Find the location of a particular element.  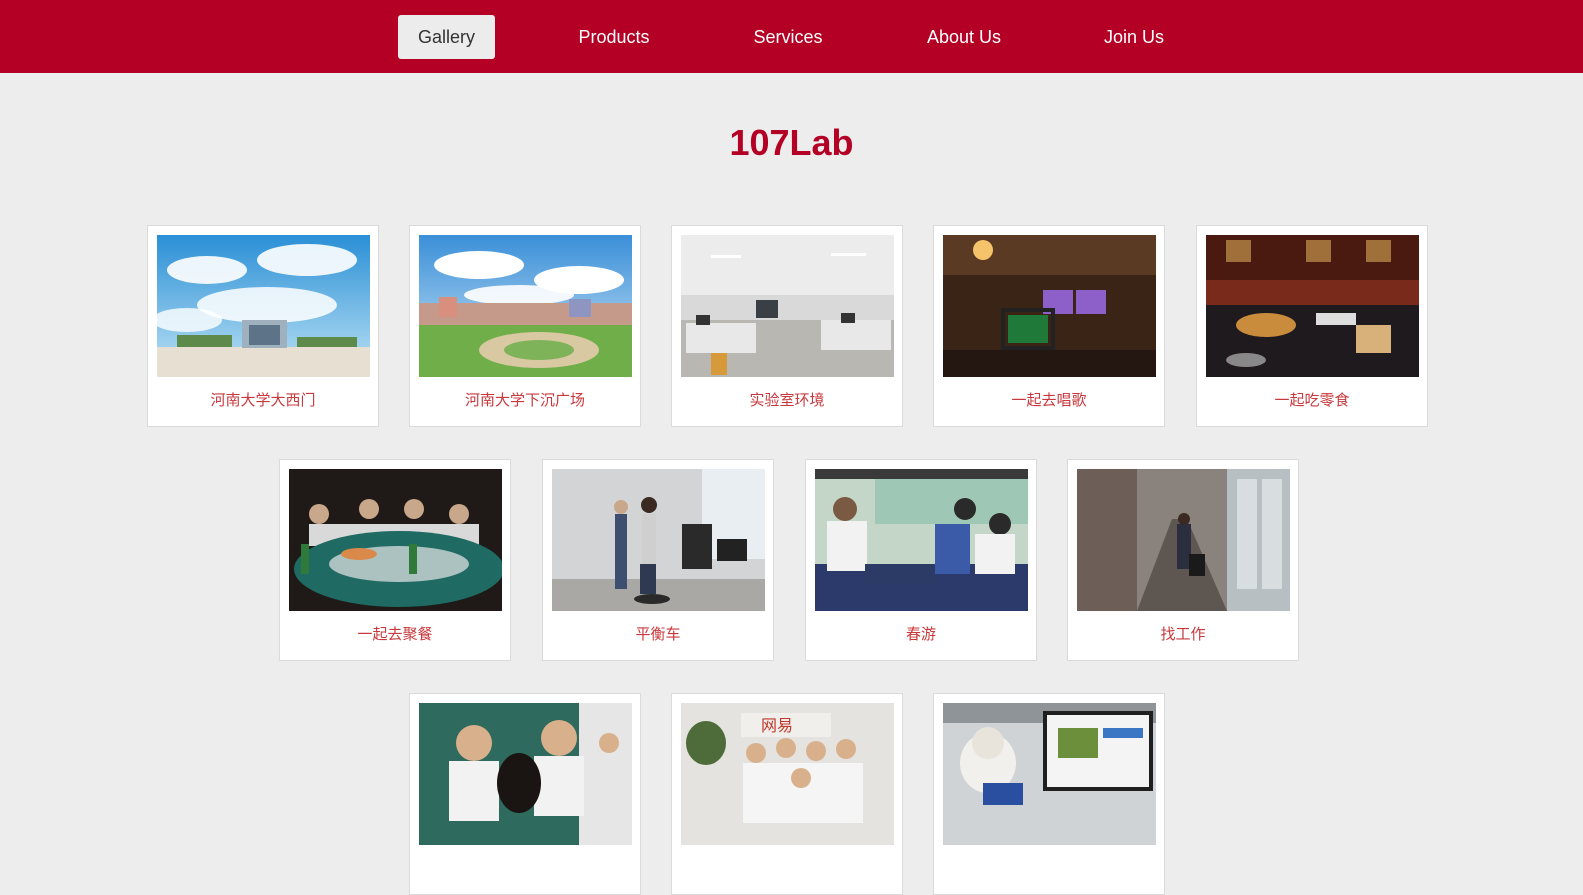

gallery-card: 实验室环境 is located at coordinates (787, 326).